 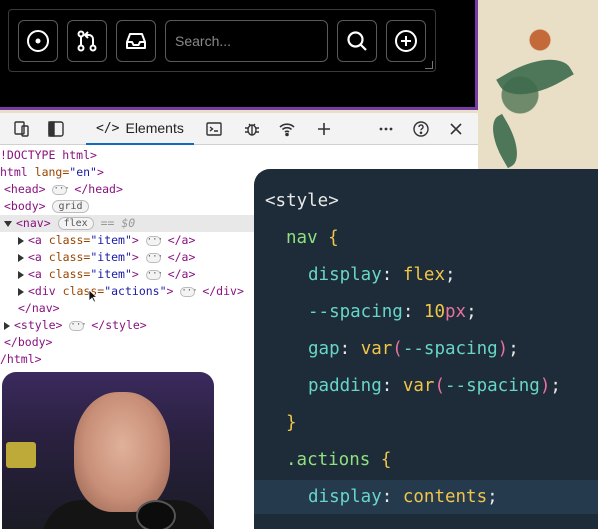 What do you see at coordinates (429, 65) in the screenshot?
I see `resize-grip-icon` at bounding box center [429, 65].